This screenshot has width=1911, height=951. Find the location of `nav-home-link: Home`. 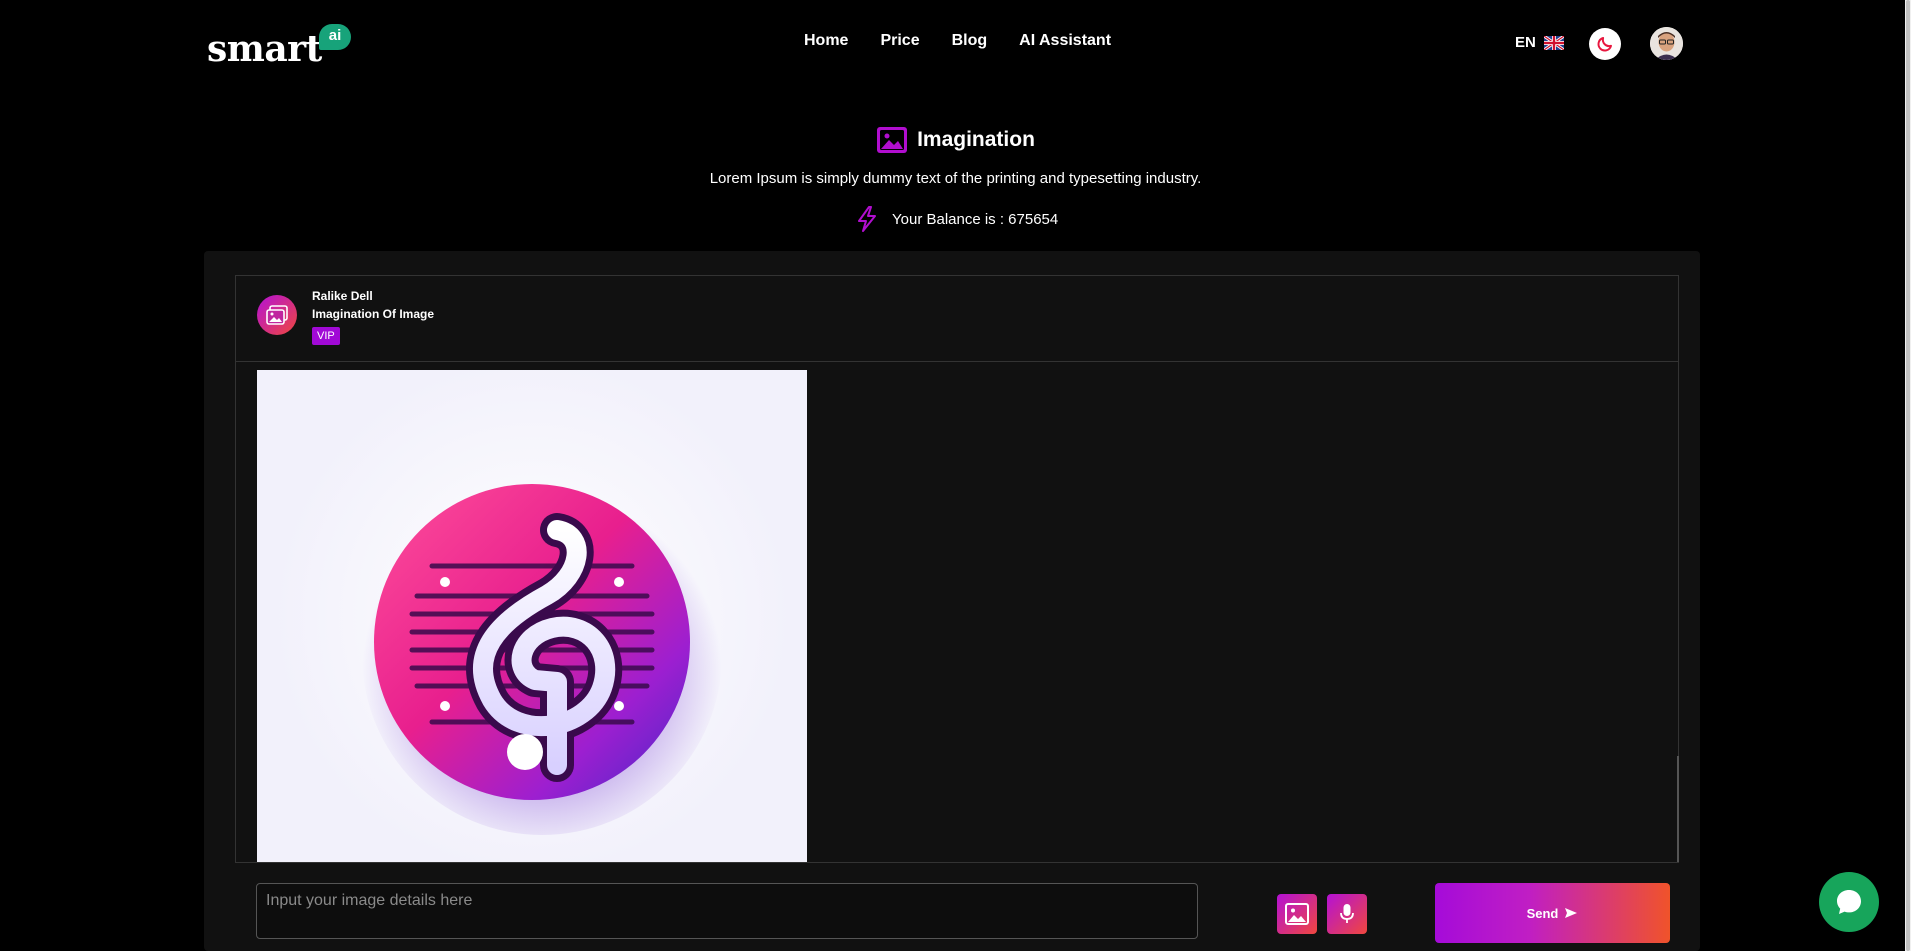

nav-home-link: Home is located at coordinates (826, 41).